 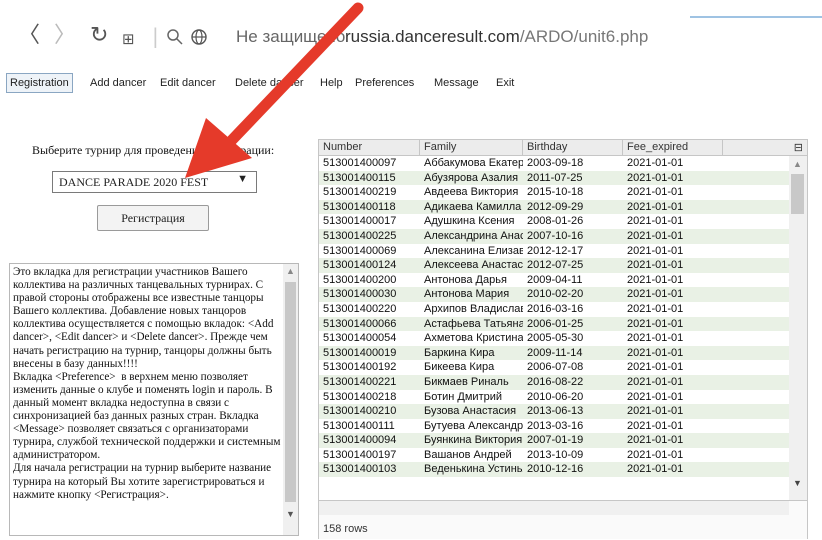 I want to click on menu-registration: Registration, so click(x=39, y=83).